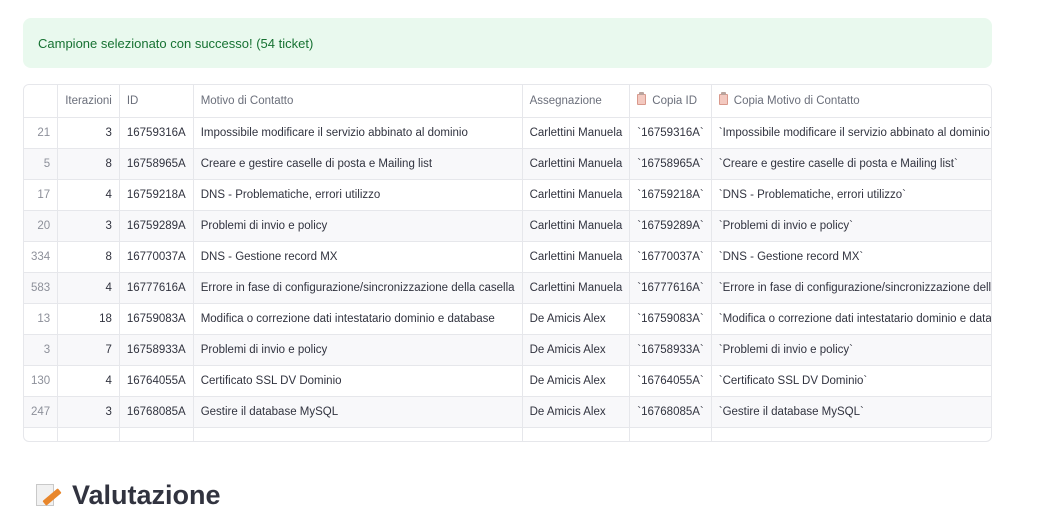 The image size is (1037, 512). Describe the element at coordinates (41, 133) in the screenshot. I see `row-index: 21` at that location.